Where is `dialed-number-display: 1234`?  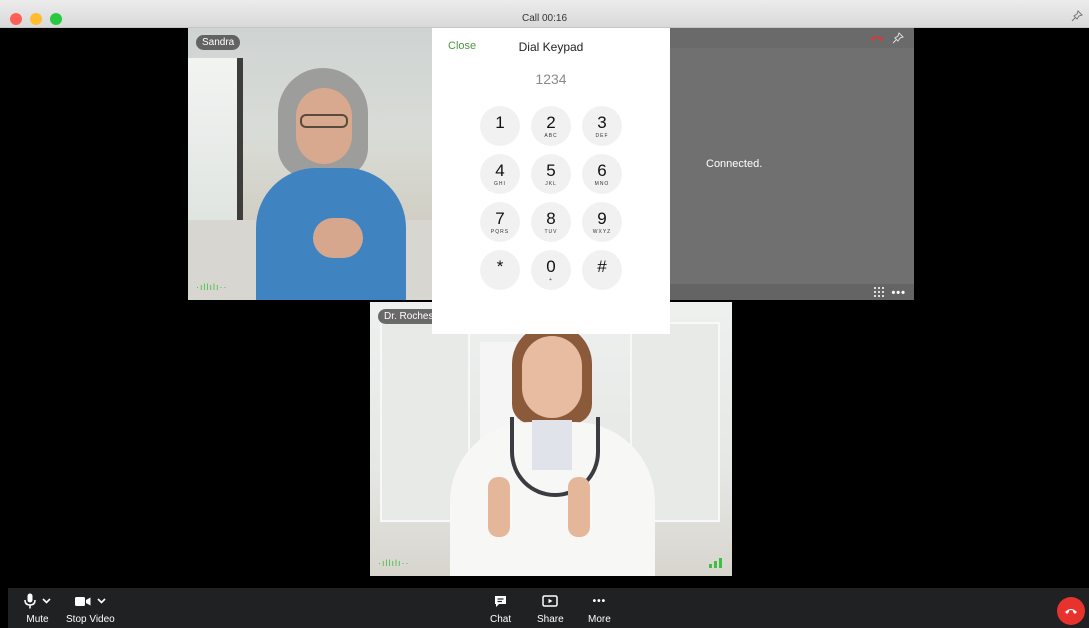 dialed-number-display: 1234 is located at coordinates (551, 79).